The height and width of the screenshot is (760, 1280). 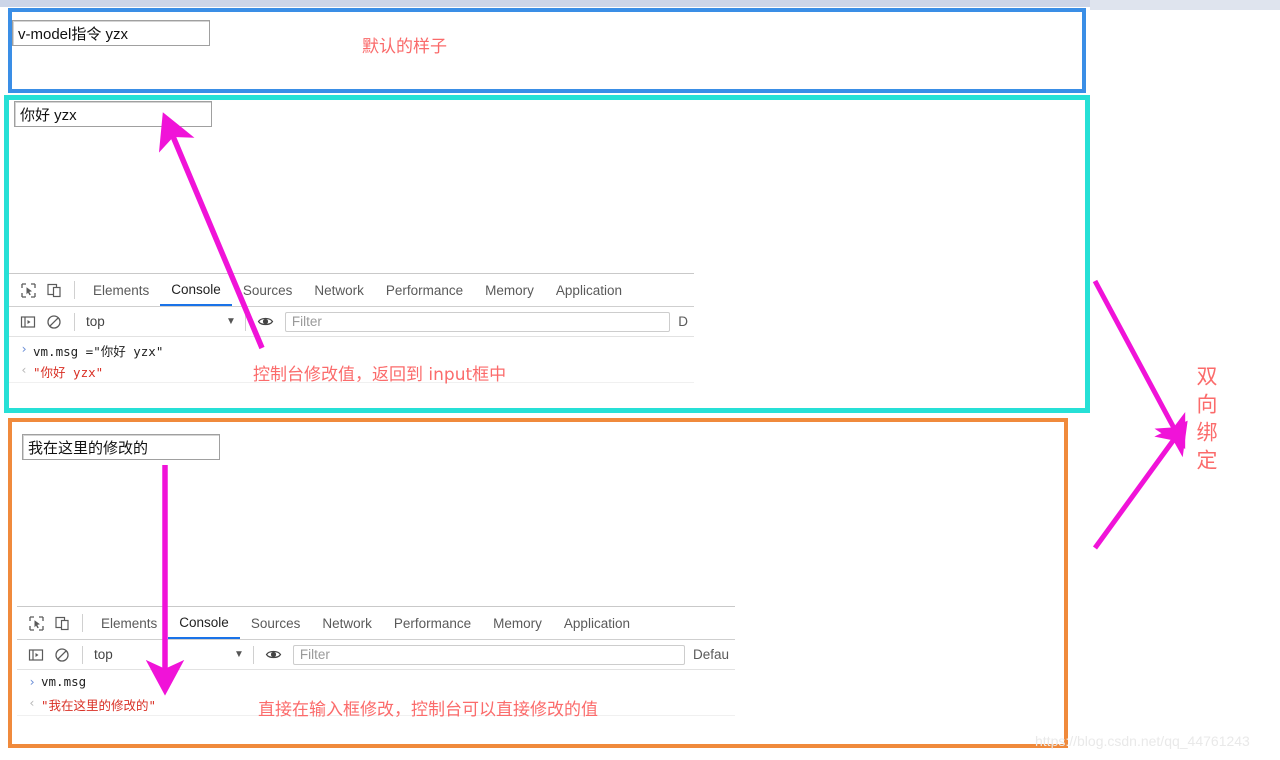 I want to click on devtools-1-context-select: top, so click(x=156, y=321).